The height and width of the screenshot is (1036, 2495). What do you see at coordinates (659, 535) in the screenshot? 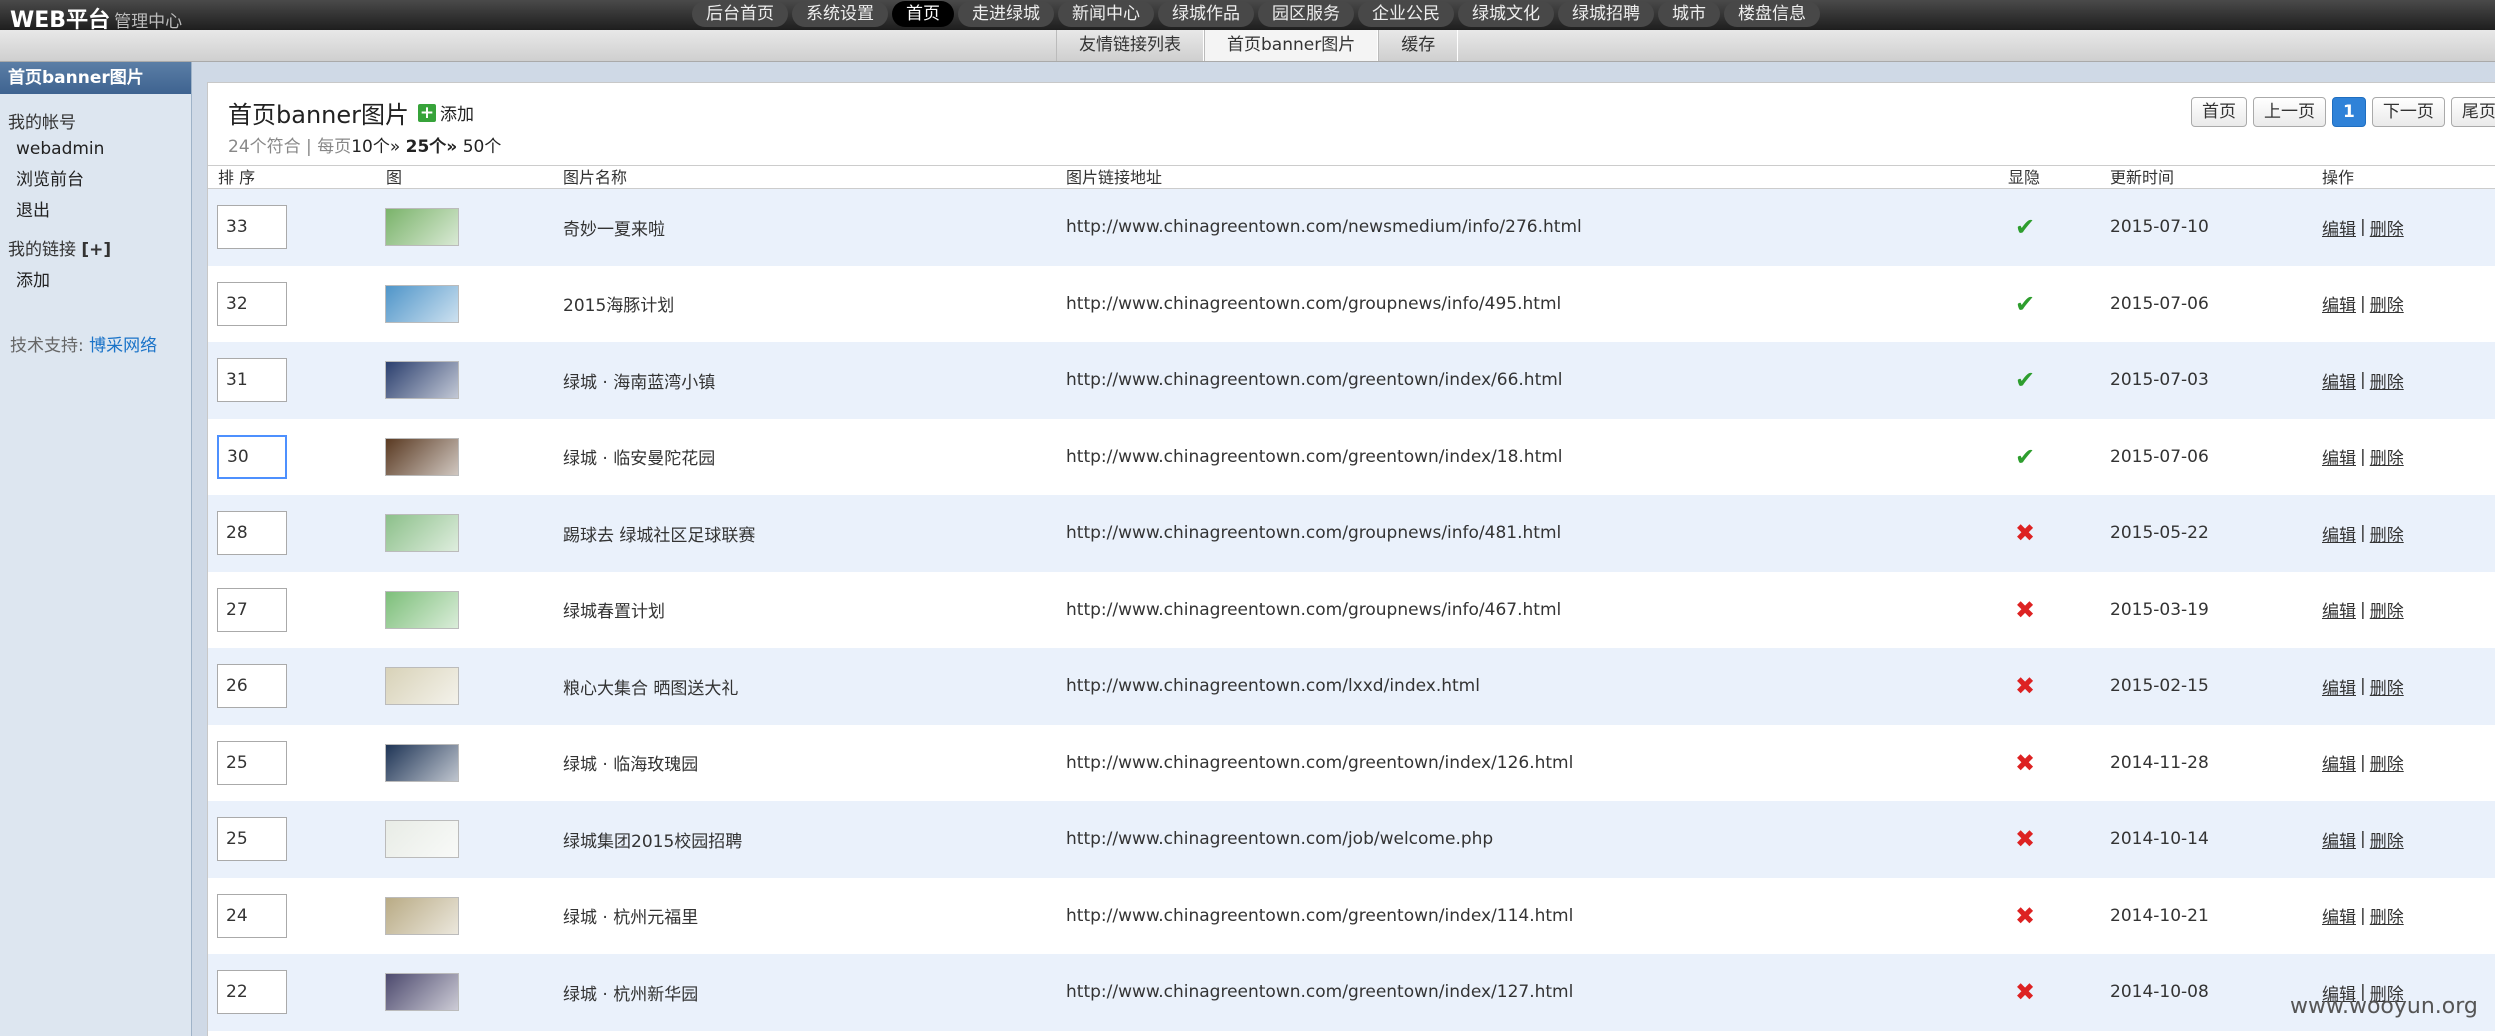
I see `name-cell: 踢球去 绿城社区足球联赛` at bounding box center [659, 535].